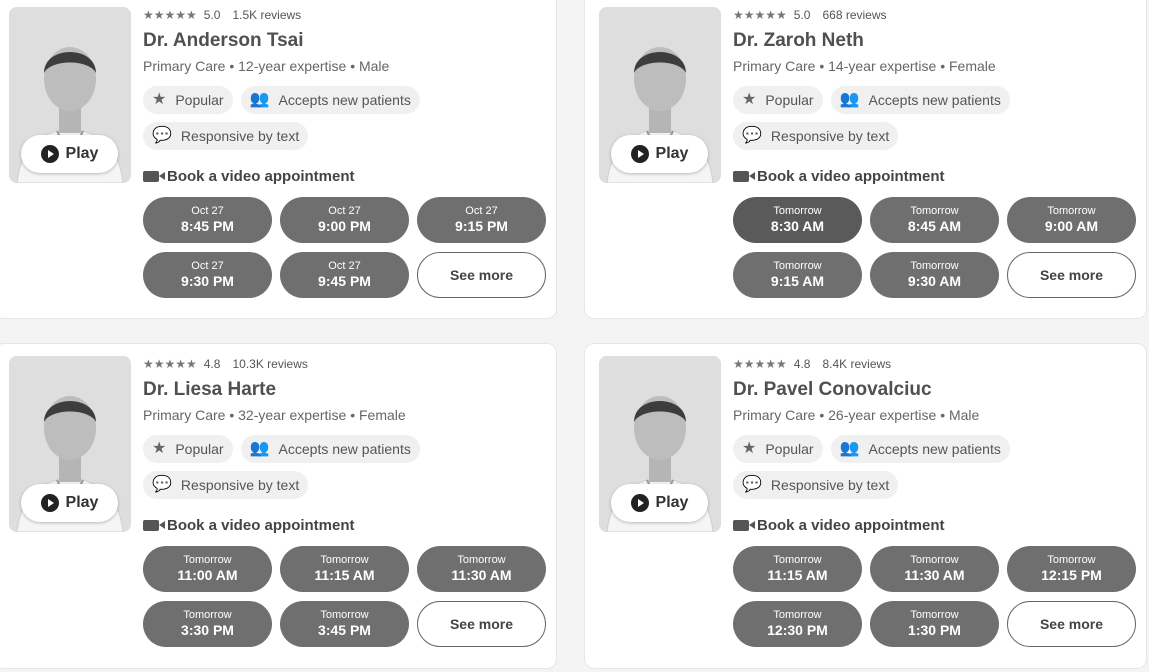 This screenshot has width=1149, height=672. I want to click on doctor-name: Dr. Pavel Conovalciuc, so click(934, 390).